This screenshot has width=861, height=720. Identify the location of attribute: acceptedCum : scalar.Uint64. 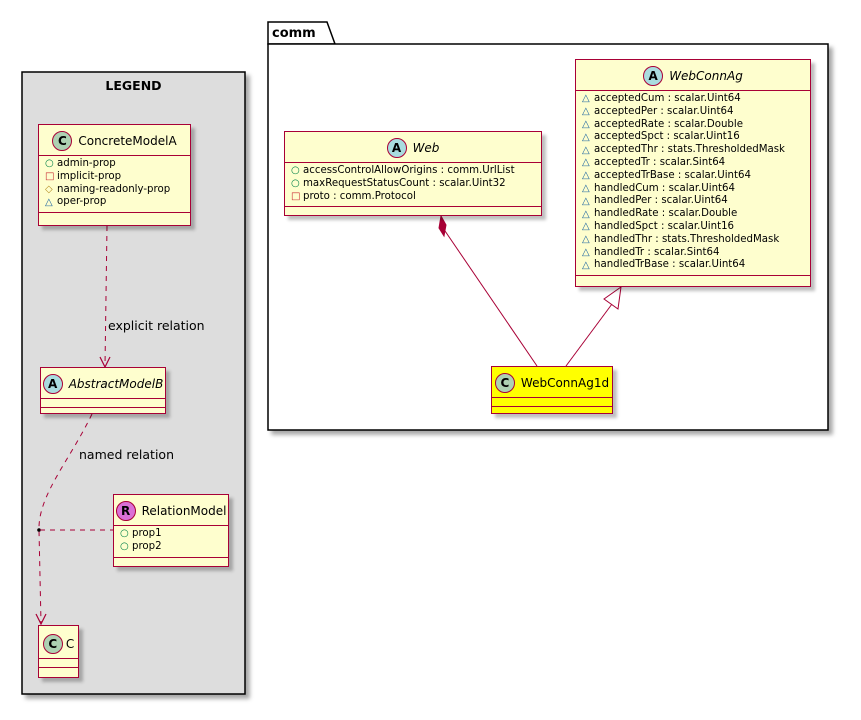
(667, 98).